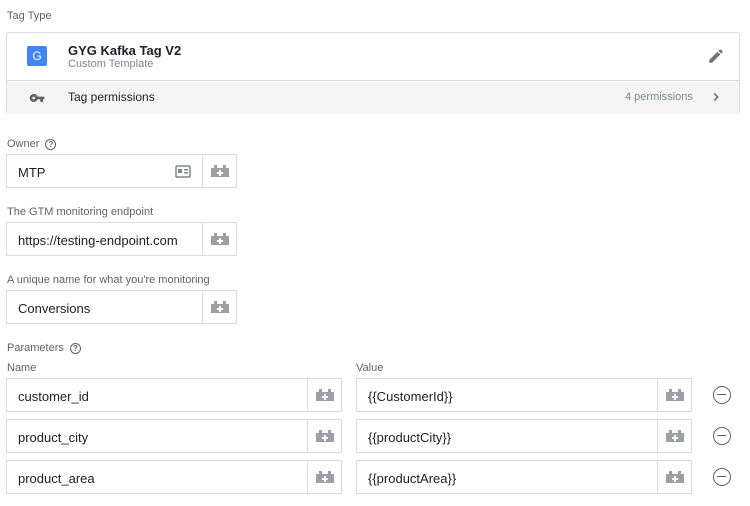  What do you see at coordinates (111, 64) in the screenshot?
I see `tag-template-subtitle: Custom Template` at bounding box center [111, 64].